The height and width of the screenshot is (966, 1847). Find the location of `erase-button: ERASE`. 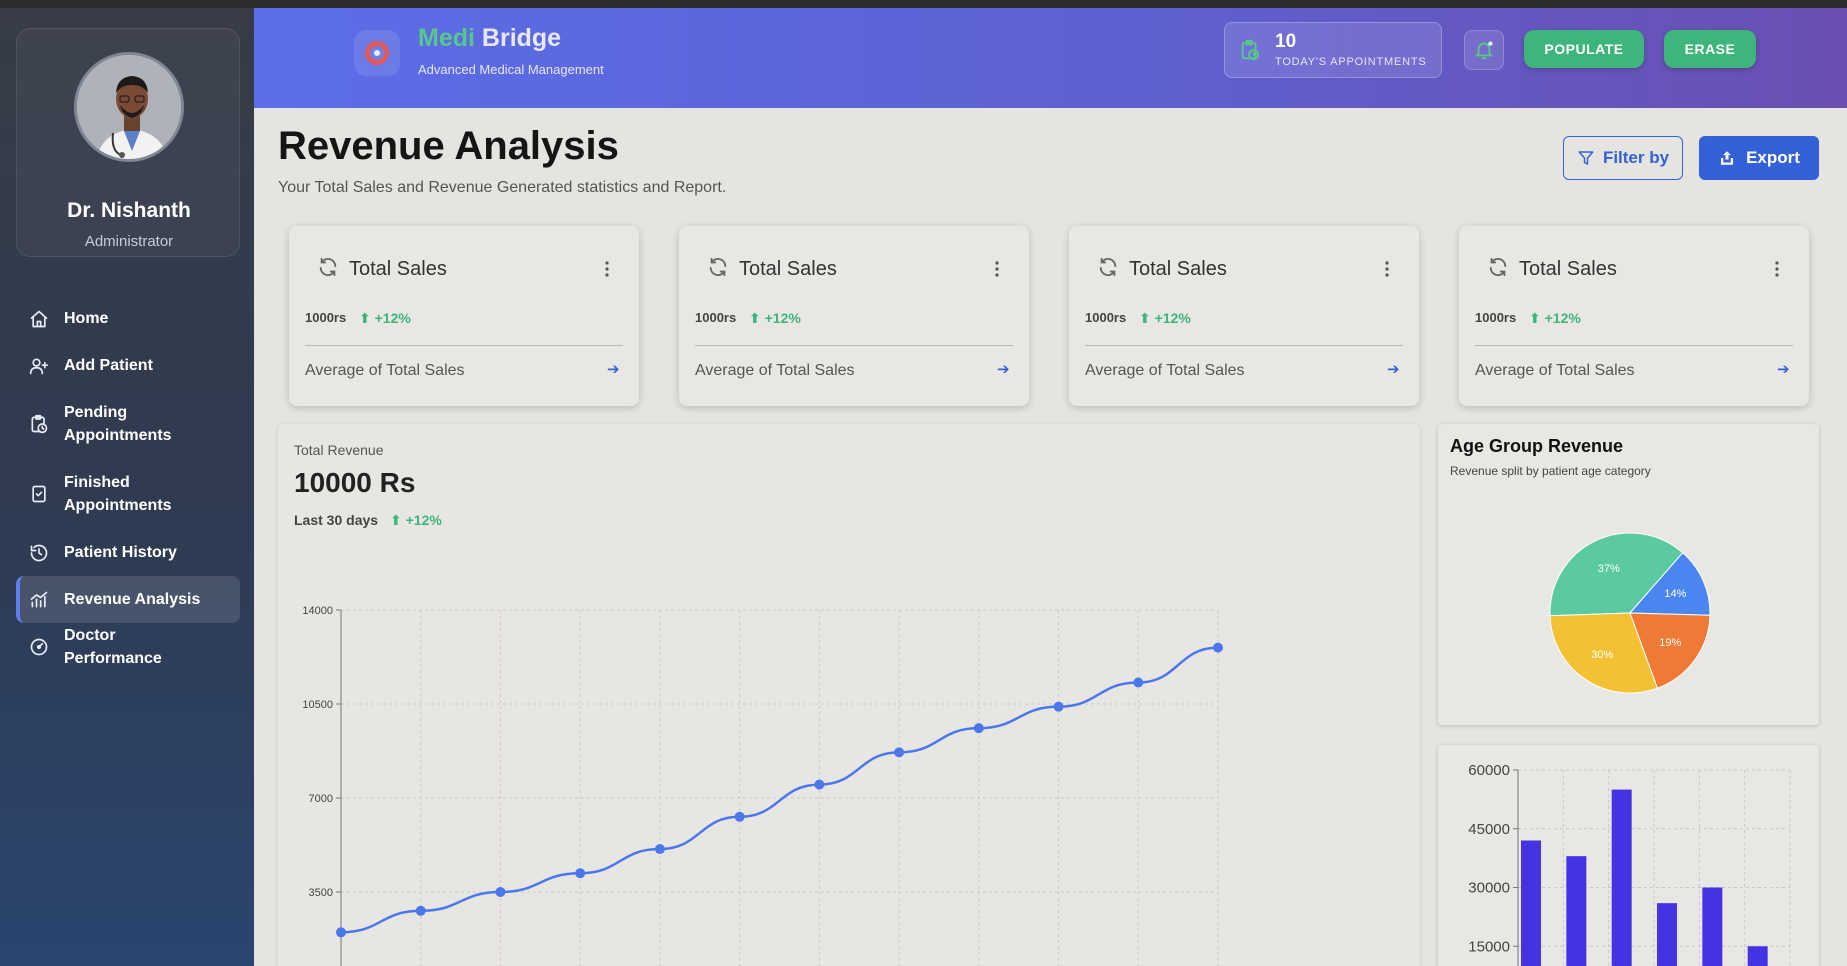

erase-button: ERASE is located at coordinates (1710, 49).